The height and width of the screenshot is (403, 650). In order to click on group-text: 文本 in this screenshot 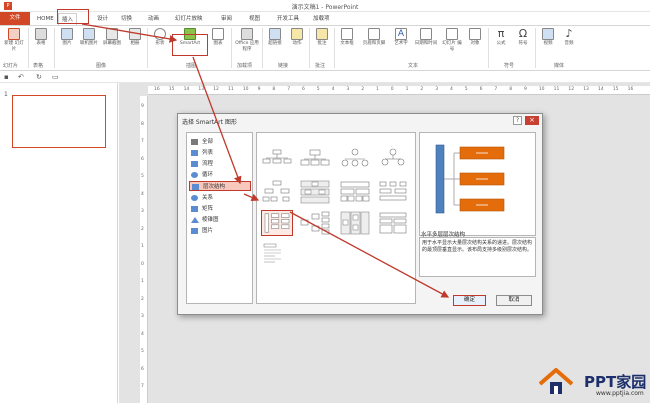, I will do `click(413, 66)`.